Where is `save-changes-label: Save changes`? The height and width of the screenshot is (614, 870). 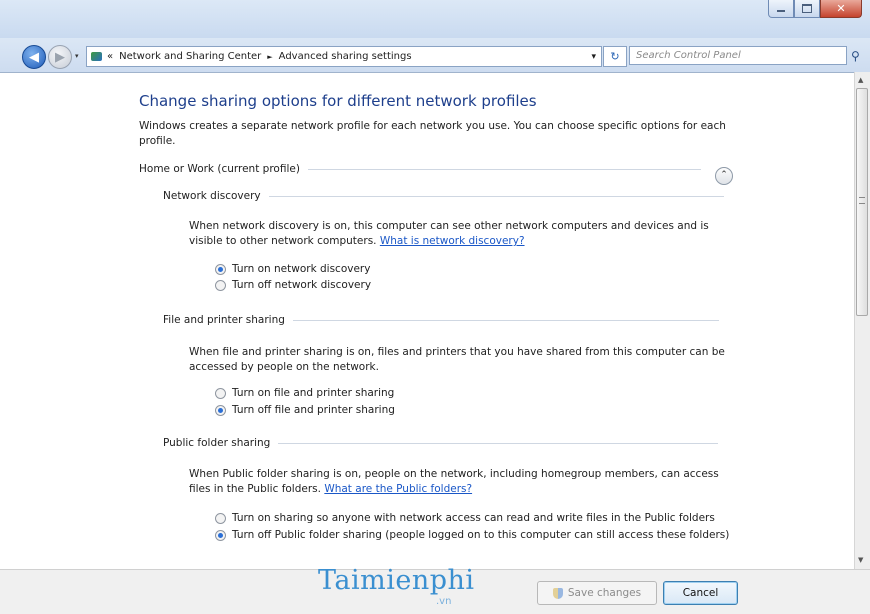
save-changes-label: Save changes is located at coordinates (604, 593).